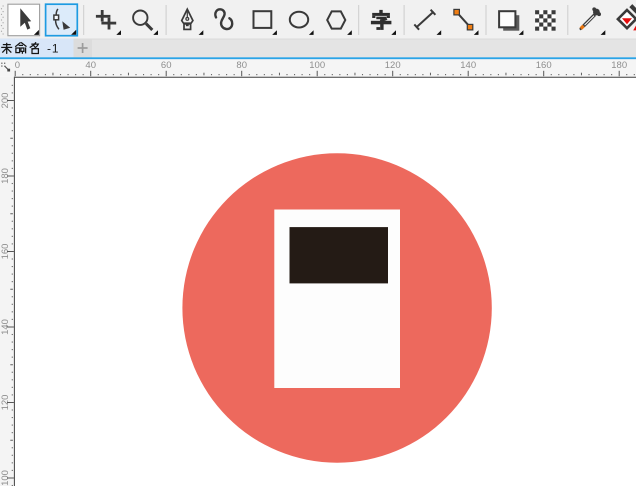 This screenshot has width=636, height=486. Describe the element at coordinates (17, 65) in the screenshot. I see `svg-text: 0` at that location.